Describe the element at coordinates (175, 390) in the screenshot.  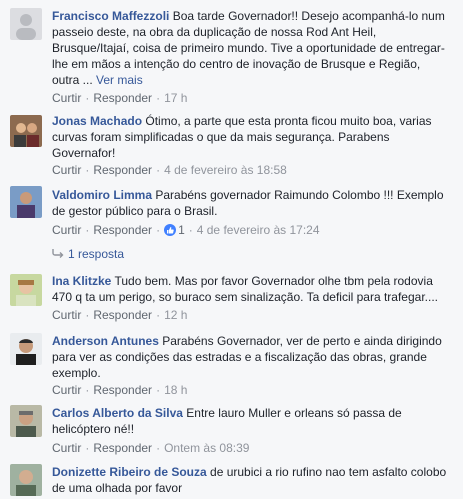
I see `comment-timestamp: 18 h` at that location.